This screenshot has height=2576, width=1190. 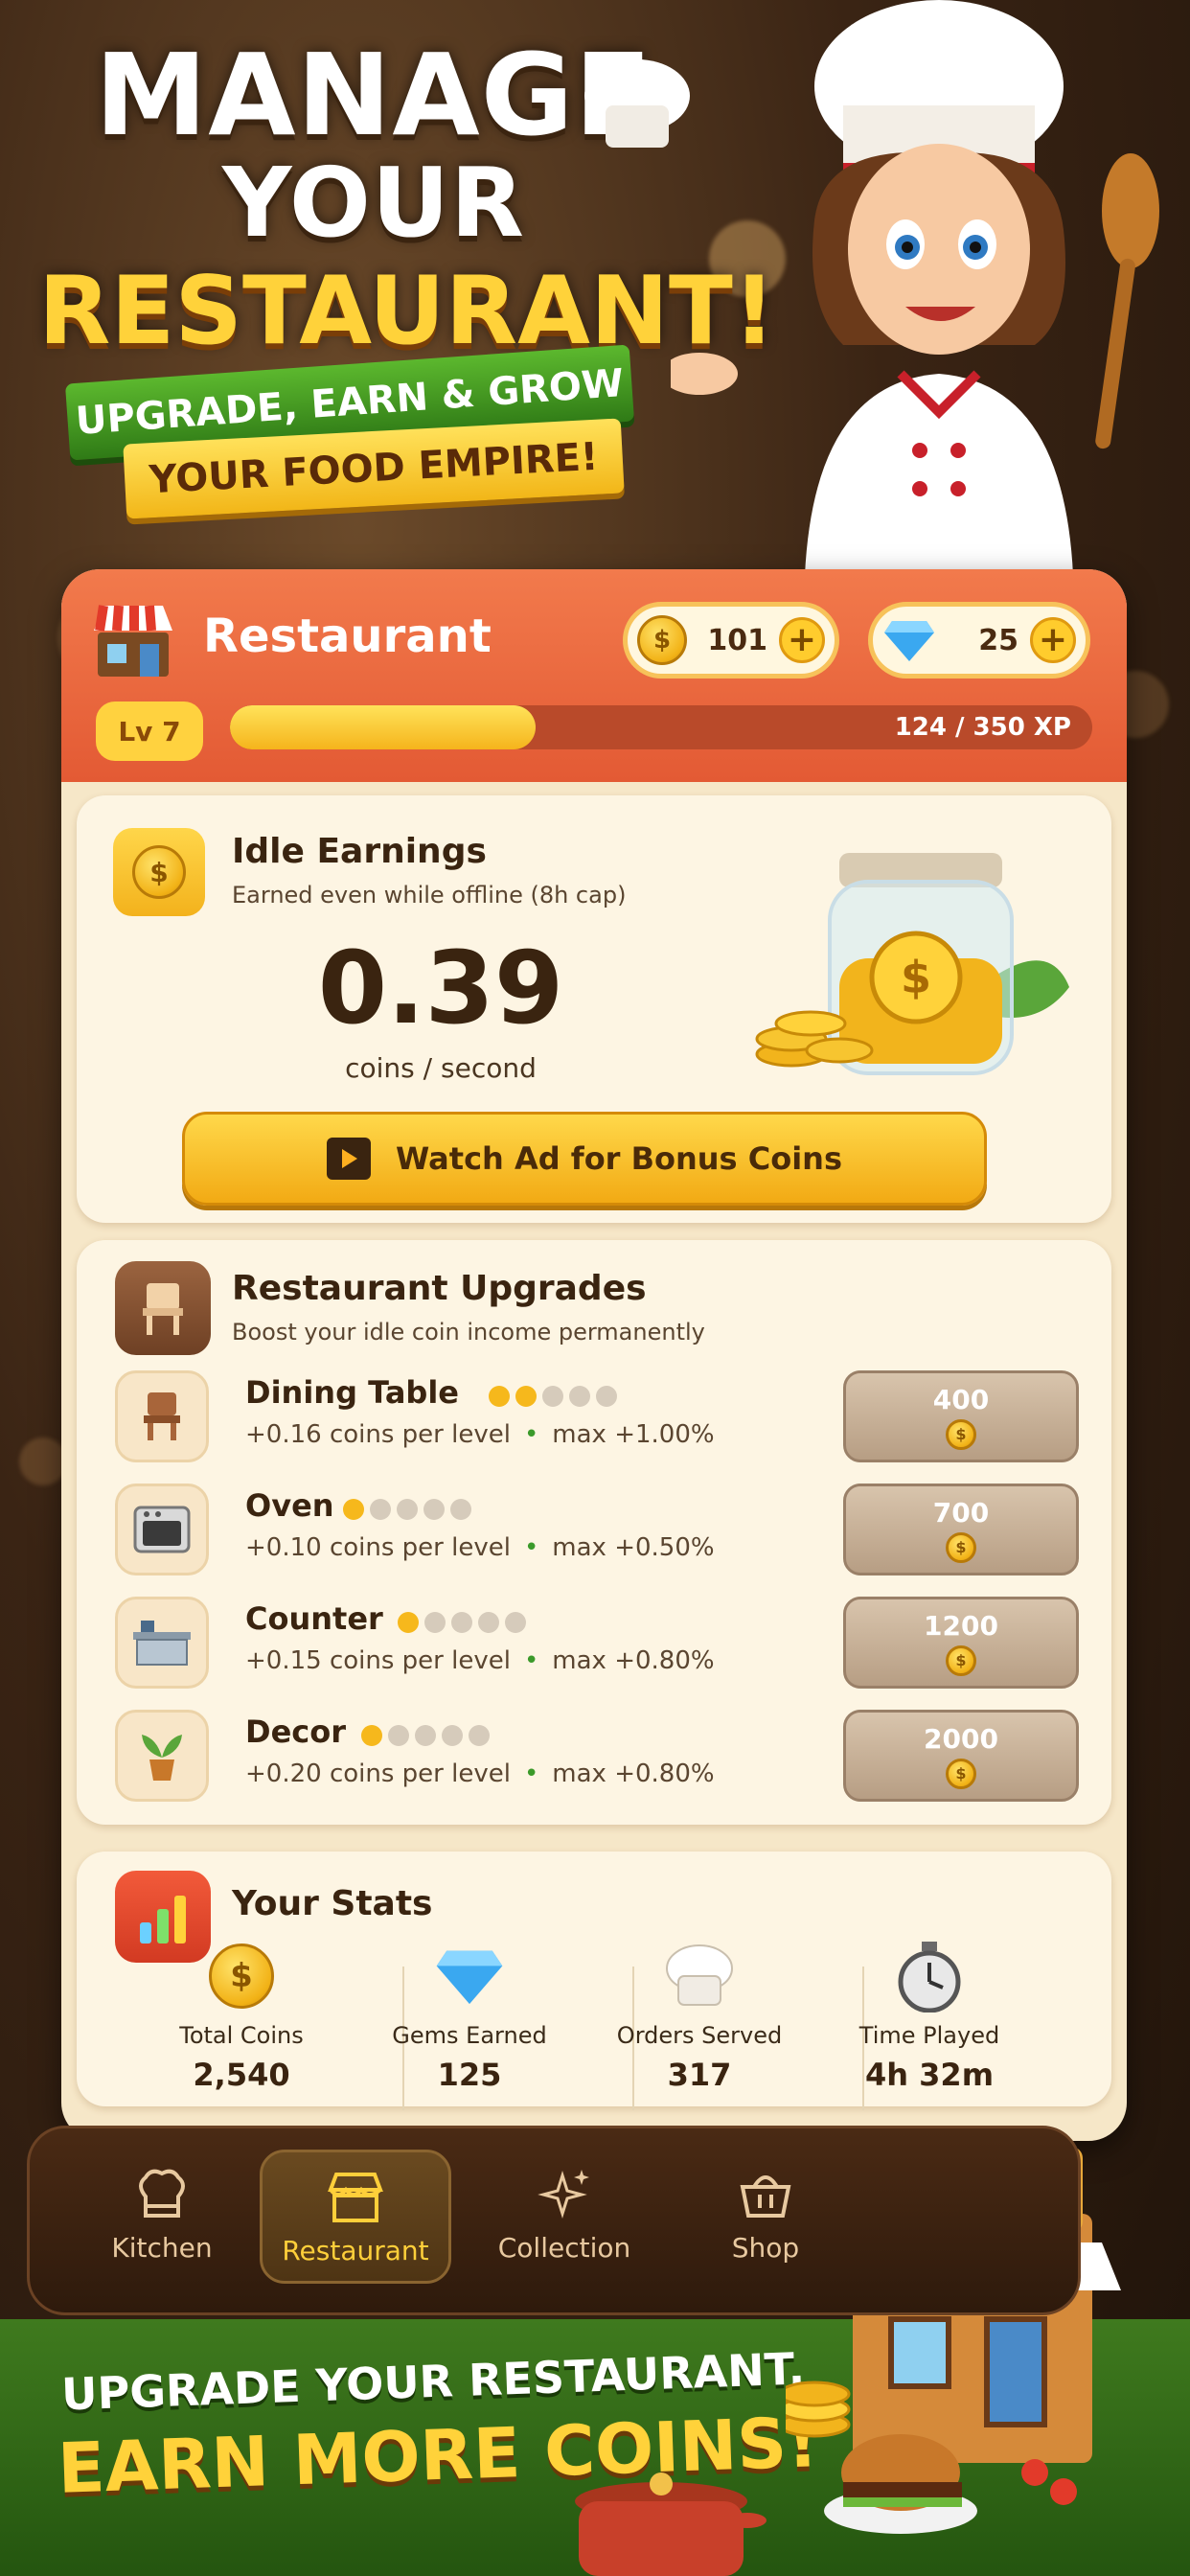 What do you see at coordinates (470, 2075) in the screenshot?
I see `stat-value: 125` at bounding box center [470, 2075].